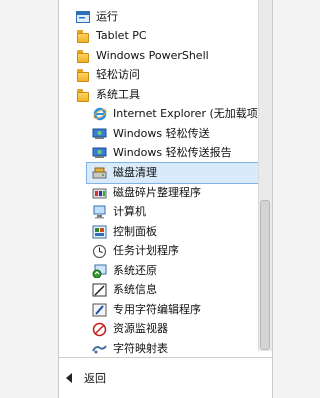 This screenshot has width=320, height=398. Describe the element at coordinates (265, 175) in the screenshot. I see `vertical-scrollbar` at that location.